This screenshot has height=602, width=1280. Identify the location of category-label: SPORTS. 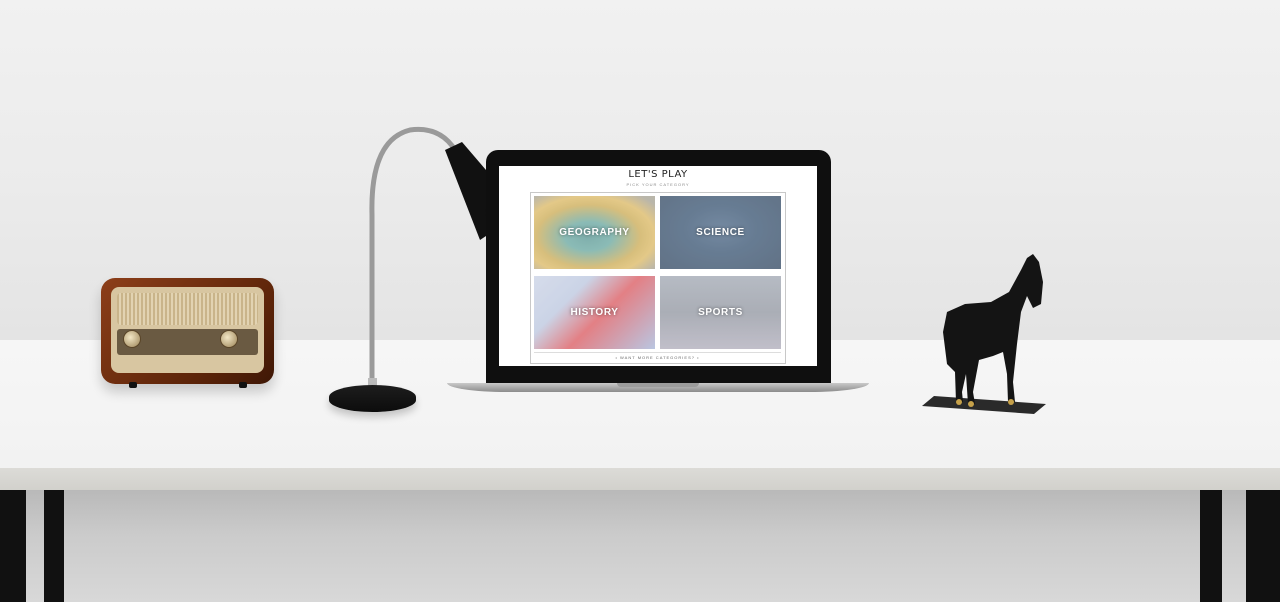
(720, 312).